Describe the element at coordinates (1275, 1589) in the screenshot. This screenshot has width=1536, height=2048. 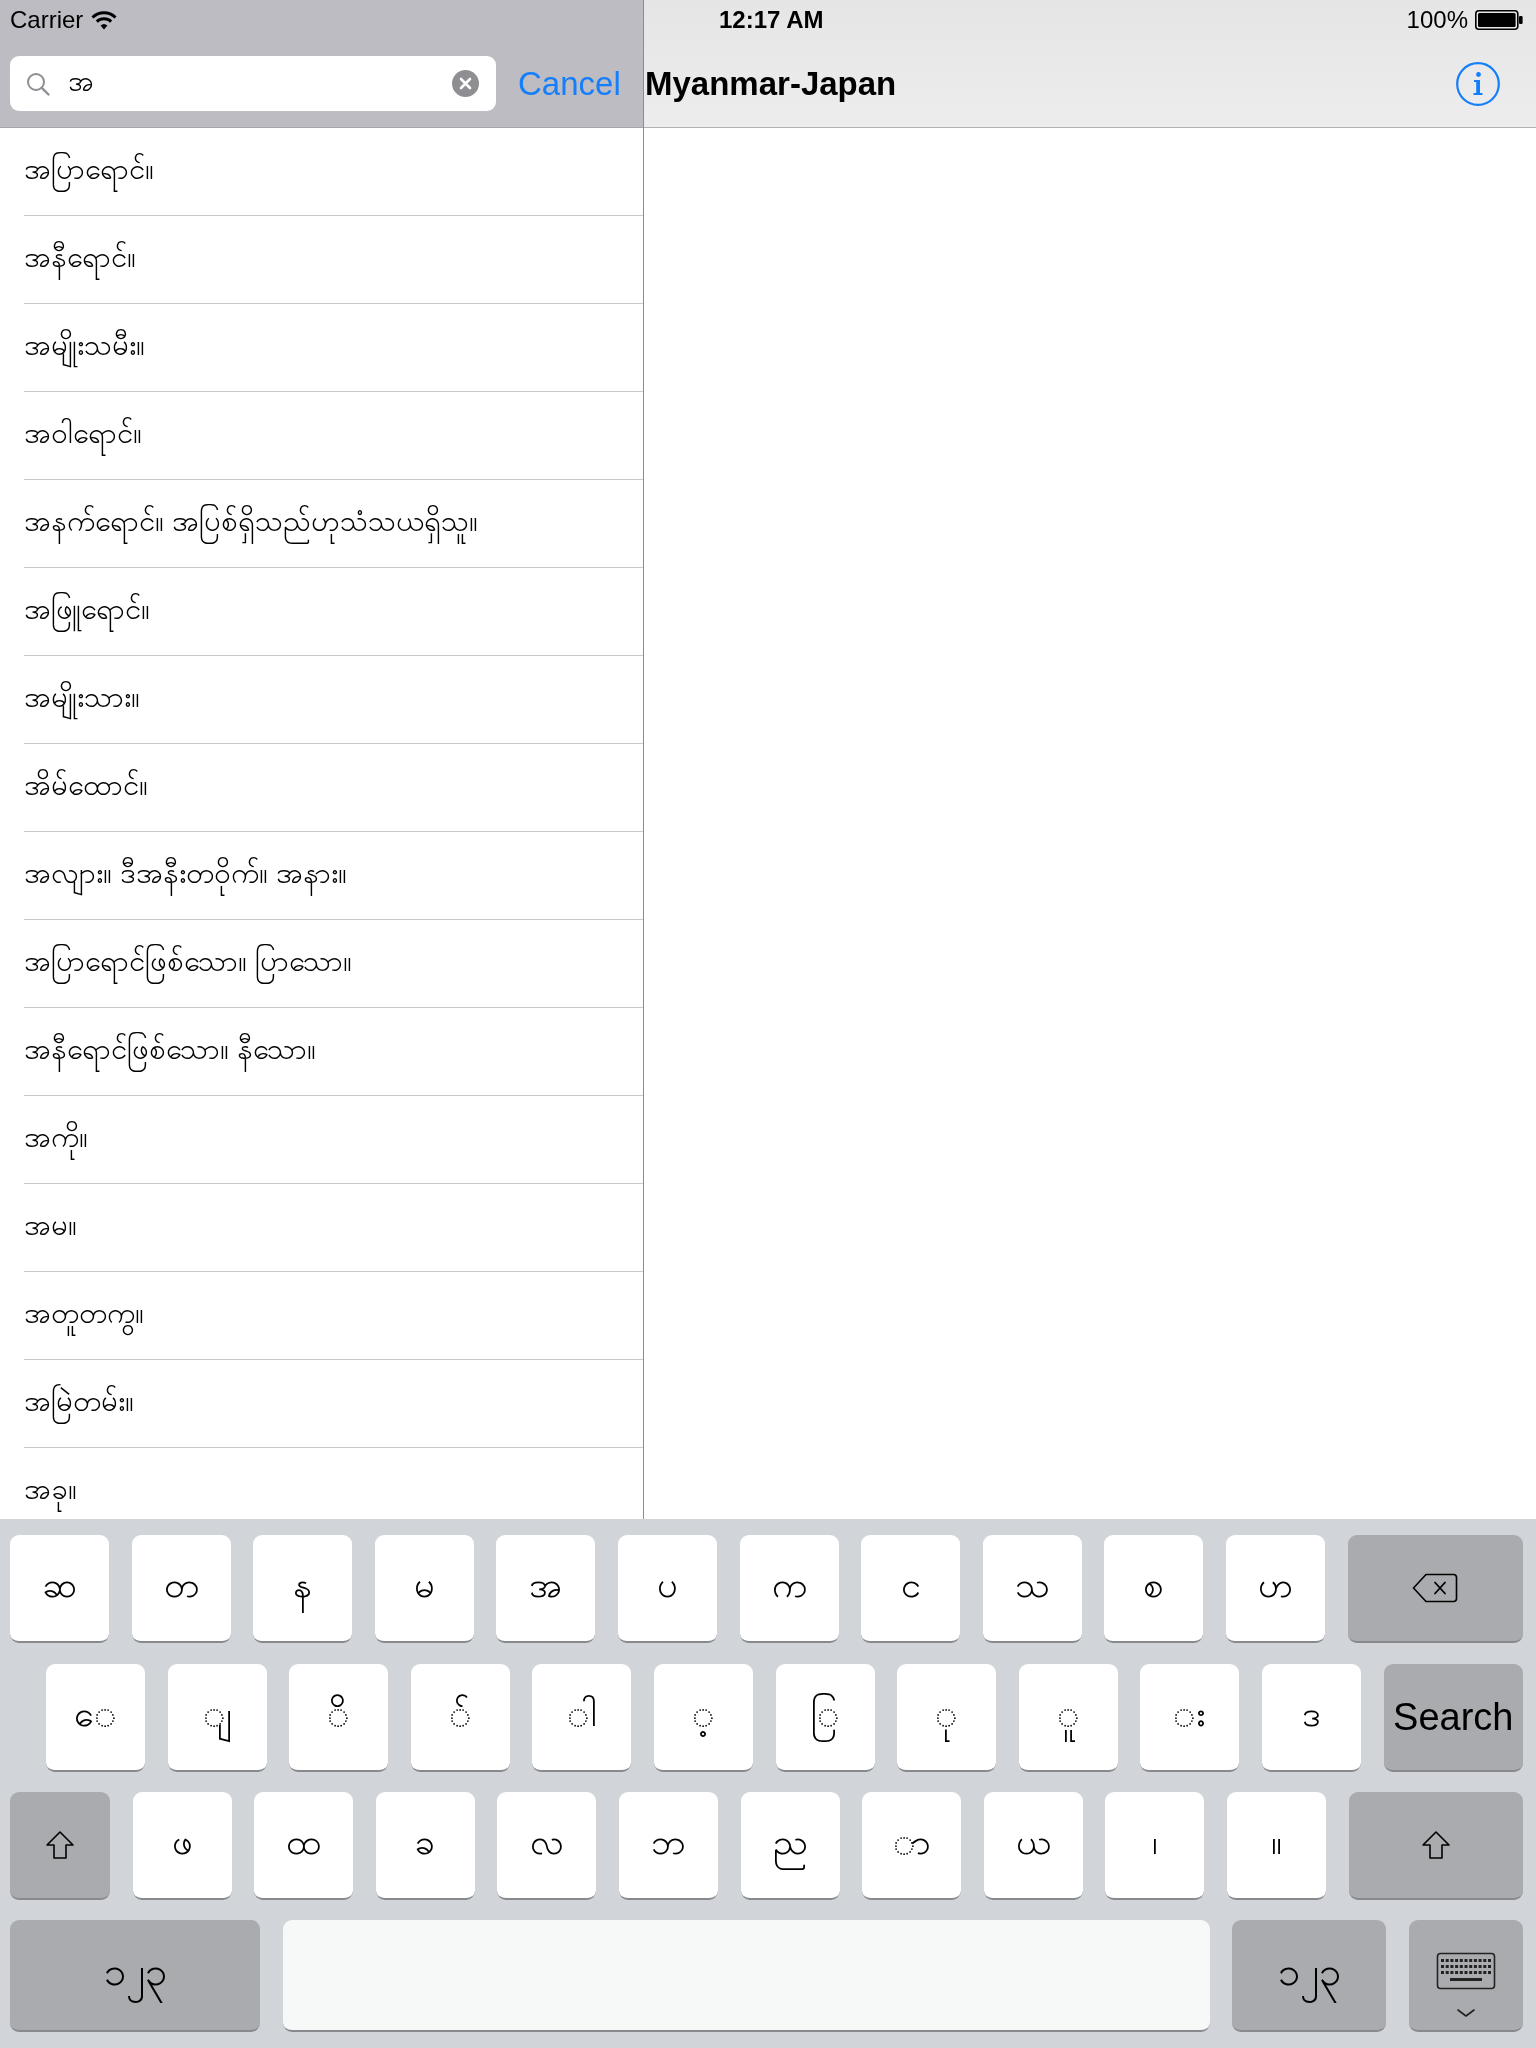
I see `keyboard-key: ဟ` at that location.